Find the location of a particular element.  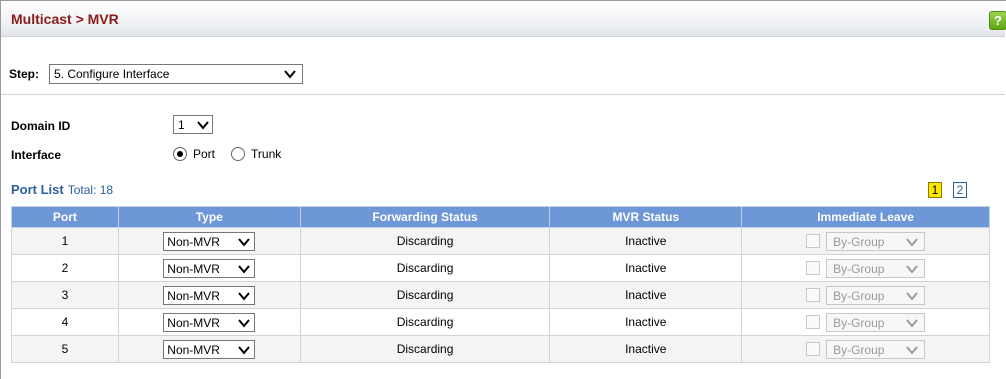

port-list-heading: Port List is located at coordinates (37, 189).